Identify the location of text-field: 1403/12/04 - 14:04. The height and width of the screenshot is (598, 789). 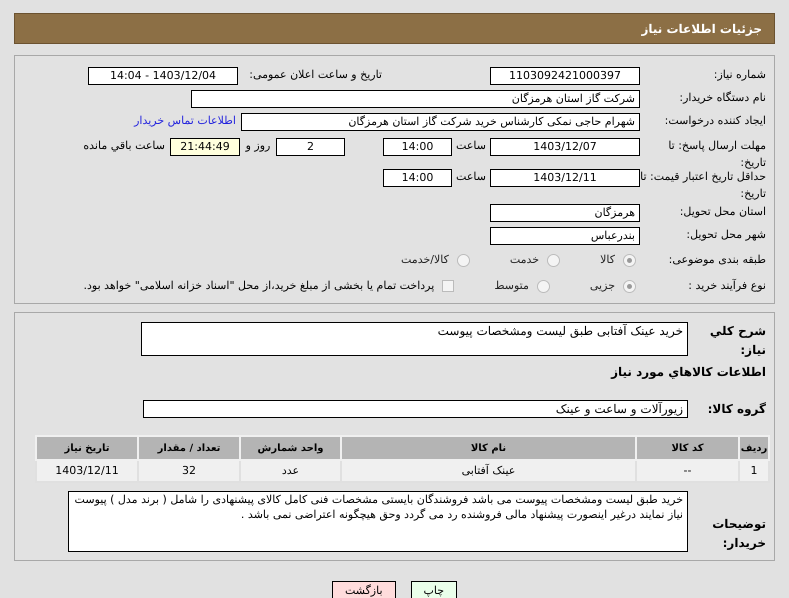
(163, 75).